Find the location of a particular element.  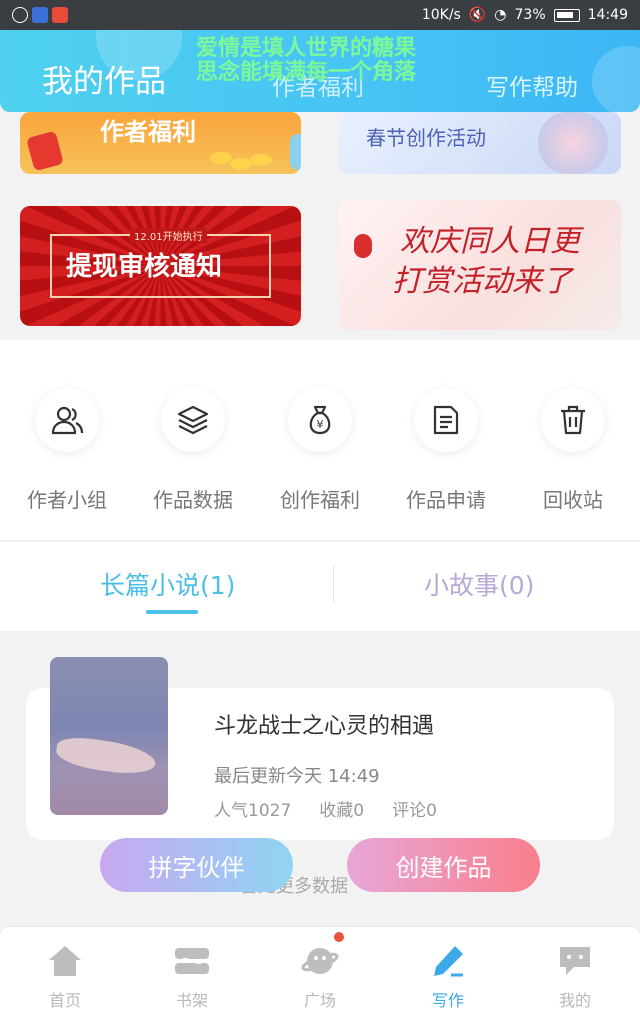

works-tabs: 长篇小说(1) 小故事(0) is located at coordinates (320, 586).